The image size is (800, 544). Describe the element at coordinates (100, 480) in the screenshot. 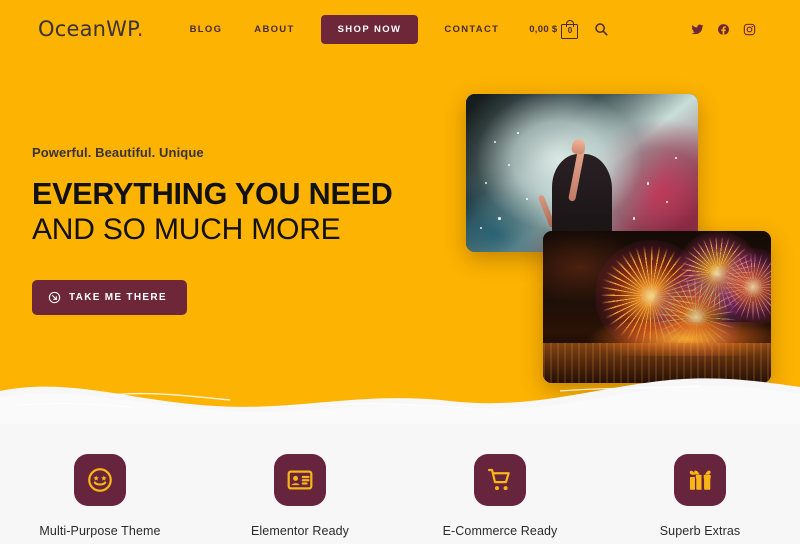

I see `star-struck-smiley-icon` at that location.